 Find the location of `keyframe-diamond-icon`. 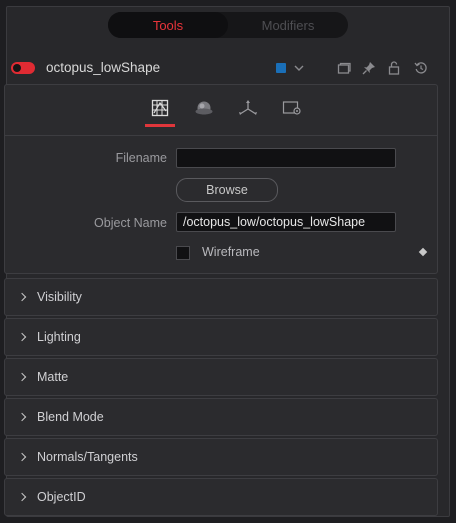

keyframe-diamond-icon is located at coordinates (423, 252).